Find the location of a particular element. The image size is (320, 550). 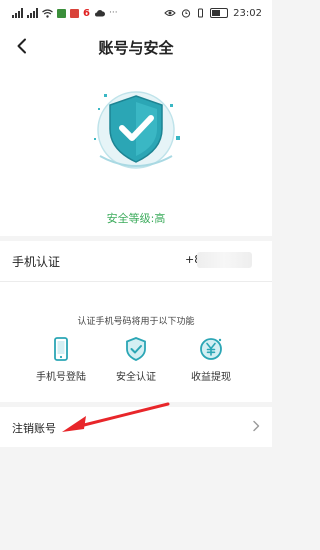

status-icons-left: 6 ··· is located at coordinates (65, 13).